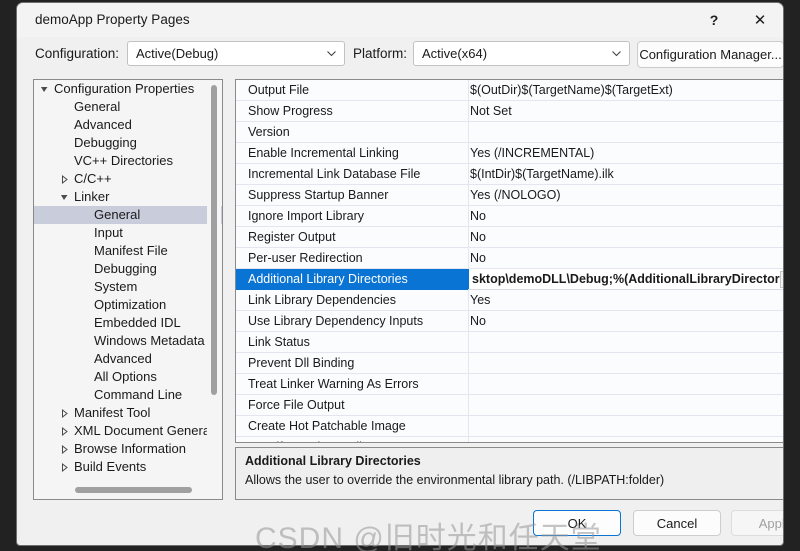 This screenshot has width=800, height=551. Describe the element at coordinates (124, 88) in the screenshot. I see `tree-item-label: Configuration Properties` at that location.